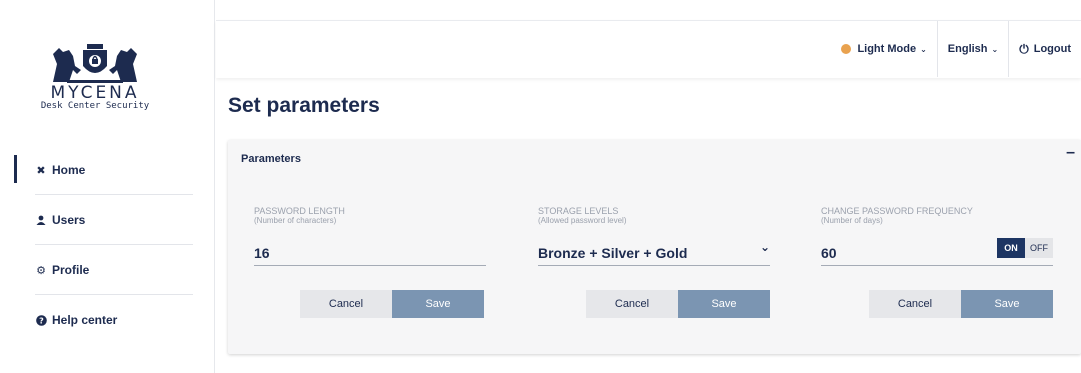 This screenshot has height=373, width=1081. Describe the element at coordinates (582, 220) in the screenshot. I see `field-sublabel: (Allowed password level)` at that location.